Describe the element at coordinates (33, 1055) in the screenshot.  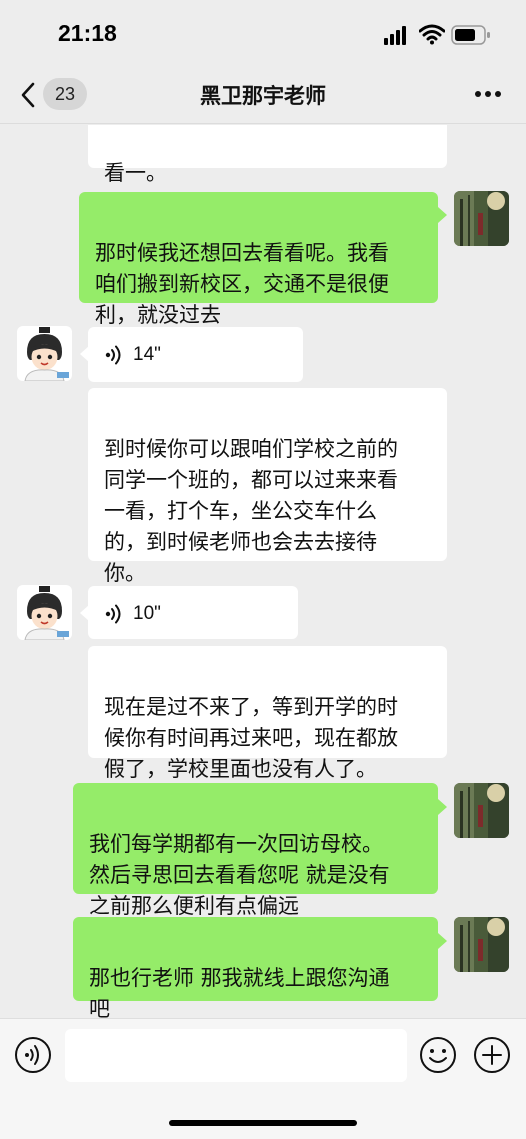
I see `voice-input-icon` at that location.